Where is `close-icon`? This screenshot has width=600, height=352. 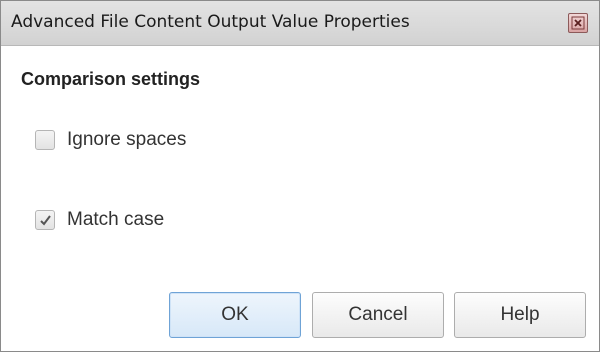
close-icon is located at coordinates (578, 23).